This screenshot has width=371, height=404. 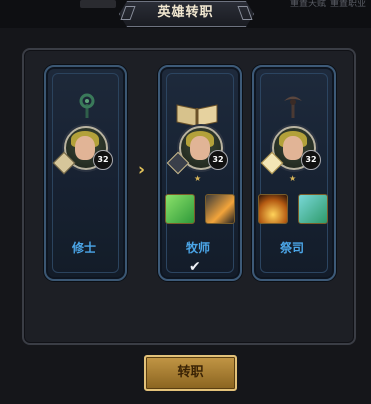 What do you see at coordinates (195, 267) in the screenshot?
I see `checkmark-icon: ✔` at bounding box center [195, 267].